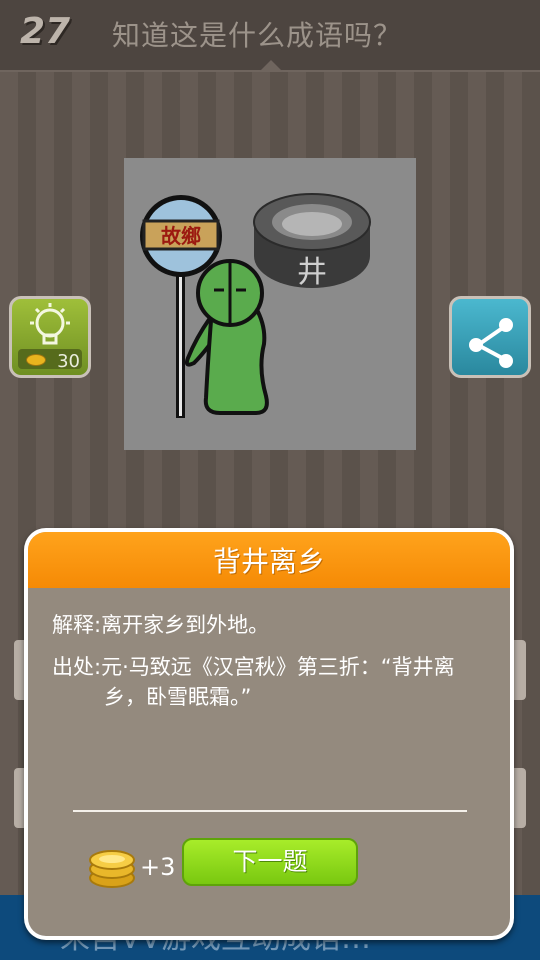  What do you see at coordinates (77, 625) in the screenshot?
I see `meaning-label: 解释:` at bounding box center [77, 625].